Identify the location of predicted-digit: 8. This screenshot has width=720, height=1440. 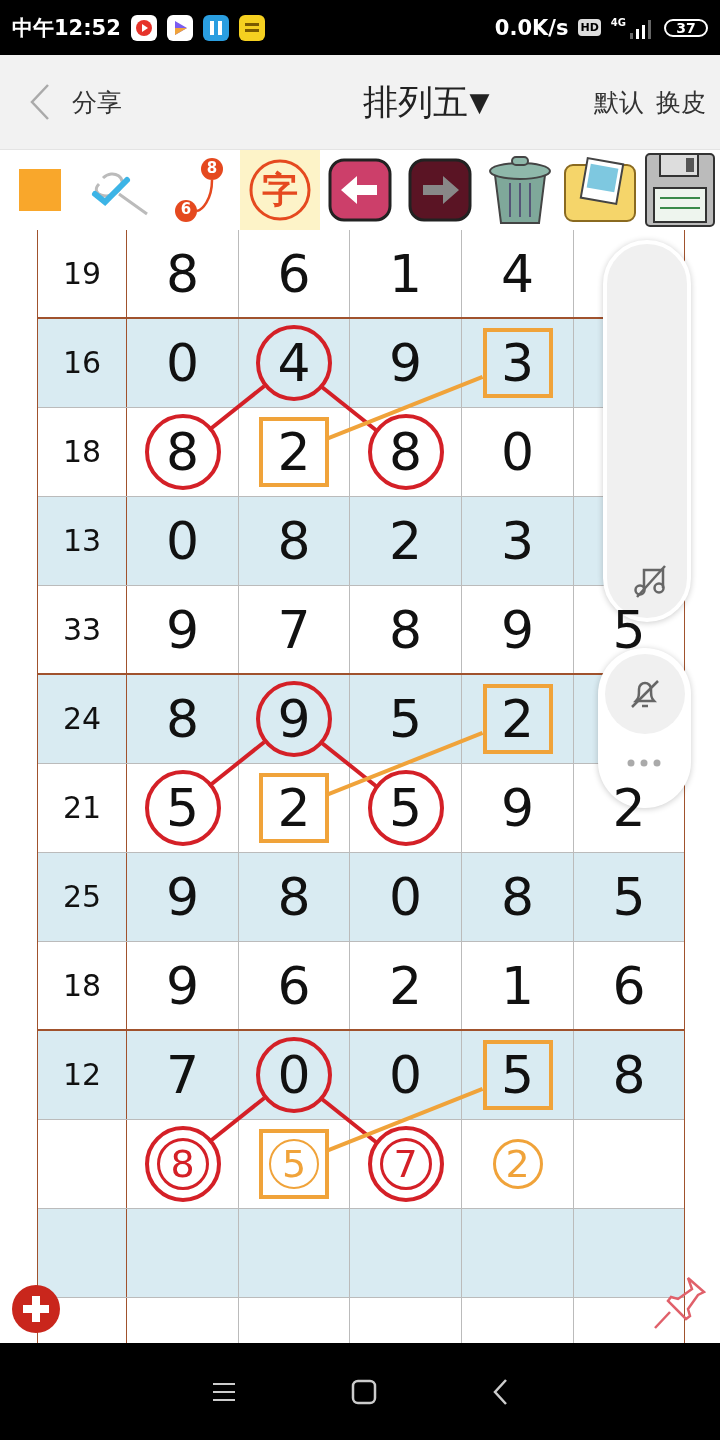
(182, 1164).